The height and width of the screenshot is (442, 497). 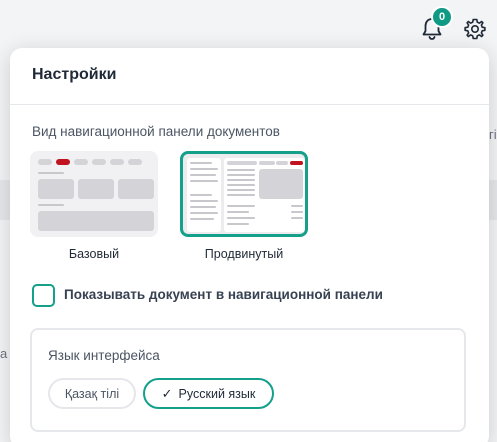 I want to click on nav-view-option-advanced: Продвинутый, so click(x=247, y=206).